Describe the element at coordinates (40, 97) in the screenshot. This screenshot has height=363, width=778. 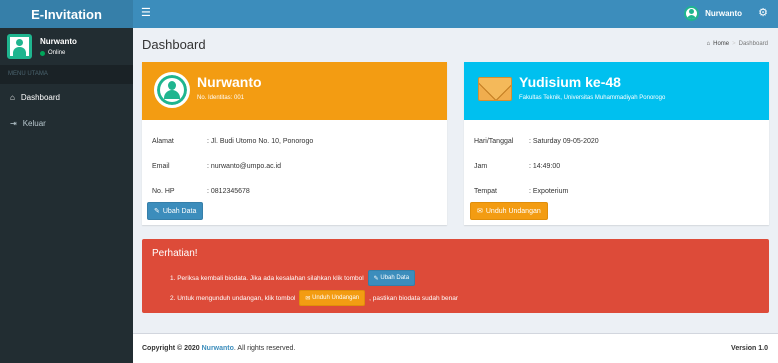
I see `sidebar-item-label: Dashboard` at that location.